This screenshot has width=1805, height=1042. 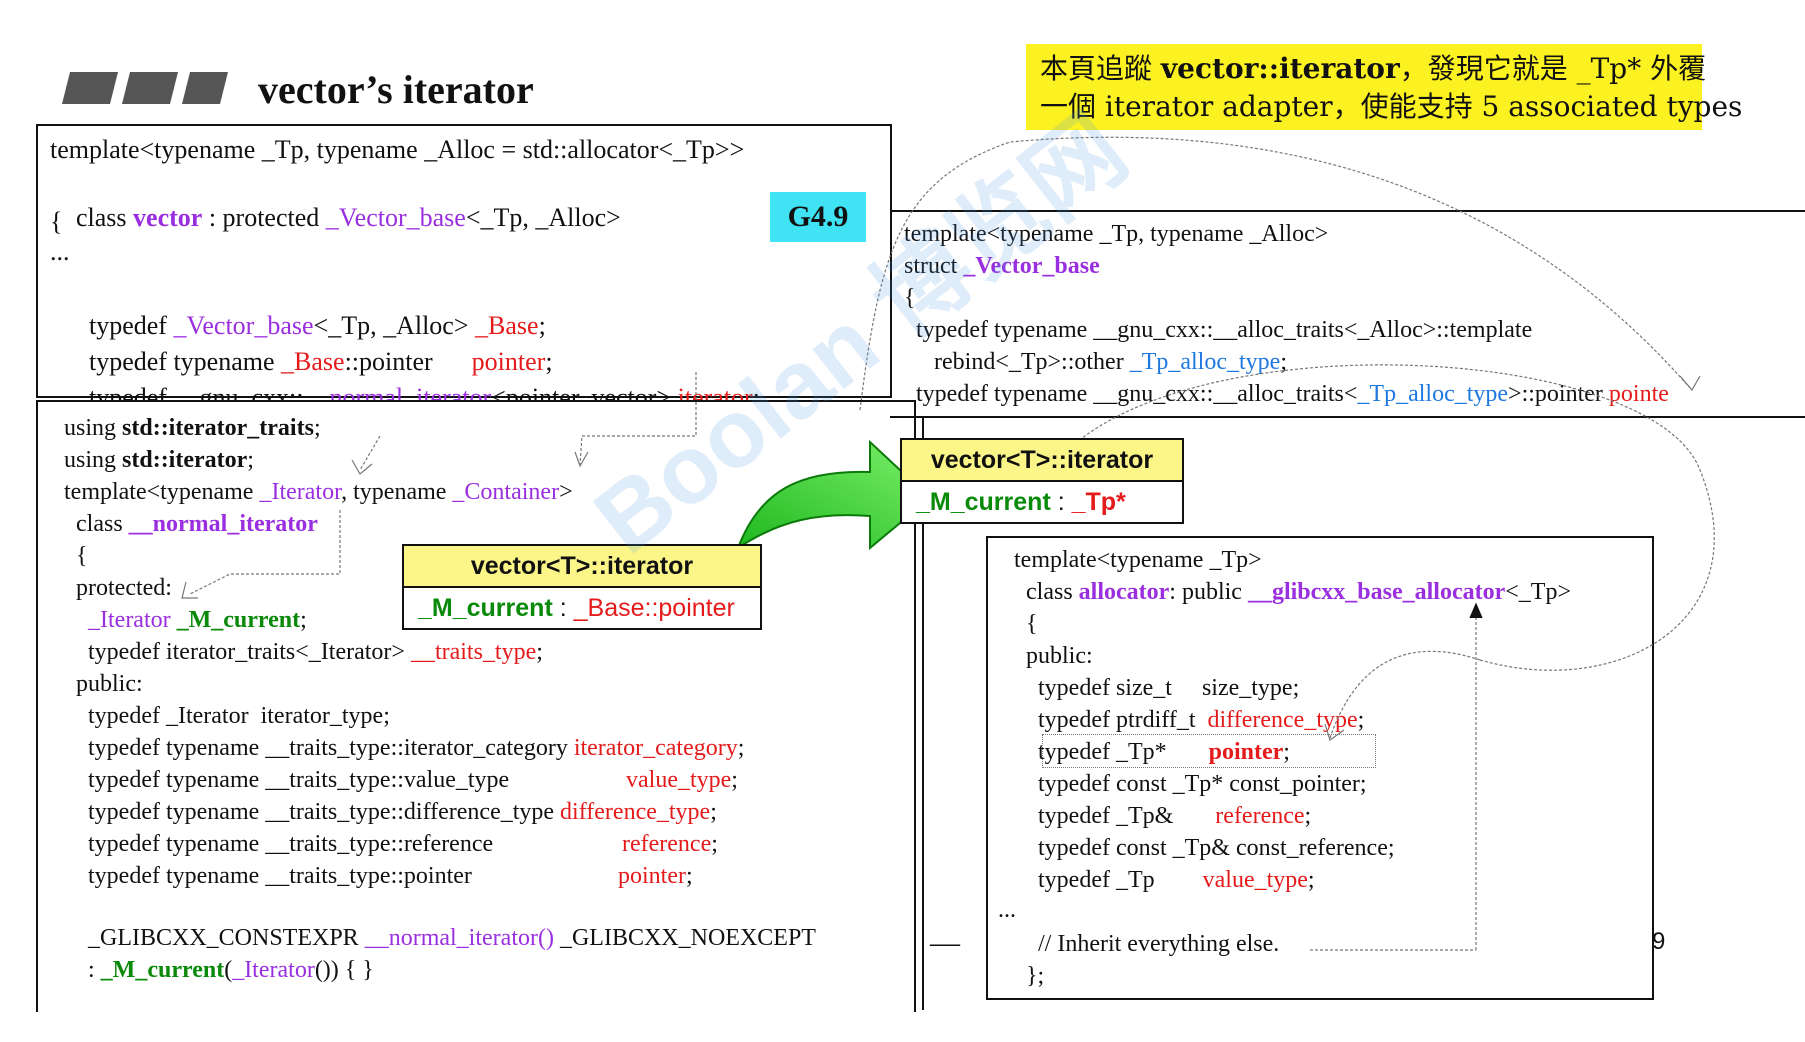 I want to click on iterator-box-body: _M_current : _Base::pointer, so click(x=582, y=608).